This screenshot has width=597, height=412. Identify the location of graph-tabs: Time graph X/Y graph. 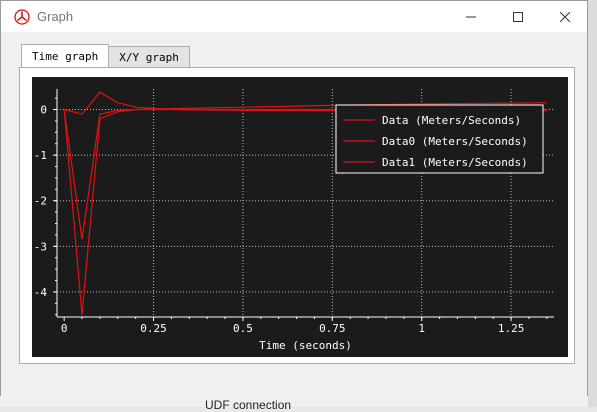
(105, 55).